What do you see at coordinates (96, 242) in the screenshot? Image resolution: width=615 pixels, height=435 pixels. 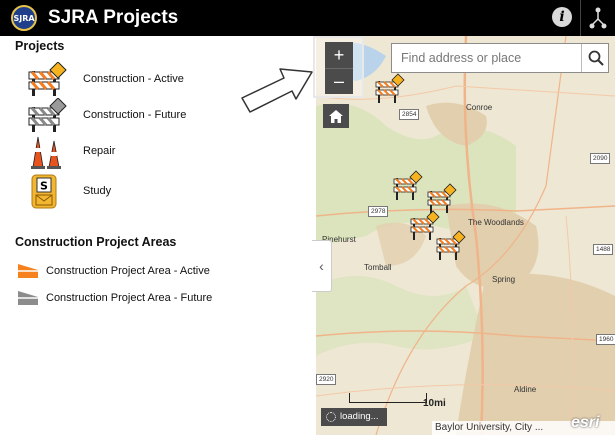 I see `areas-heading: Construction Project Areas` at bounding box center [96, 242].